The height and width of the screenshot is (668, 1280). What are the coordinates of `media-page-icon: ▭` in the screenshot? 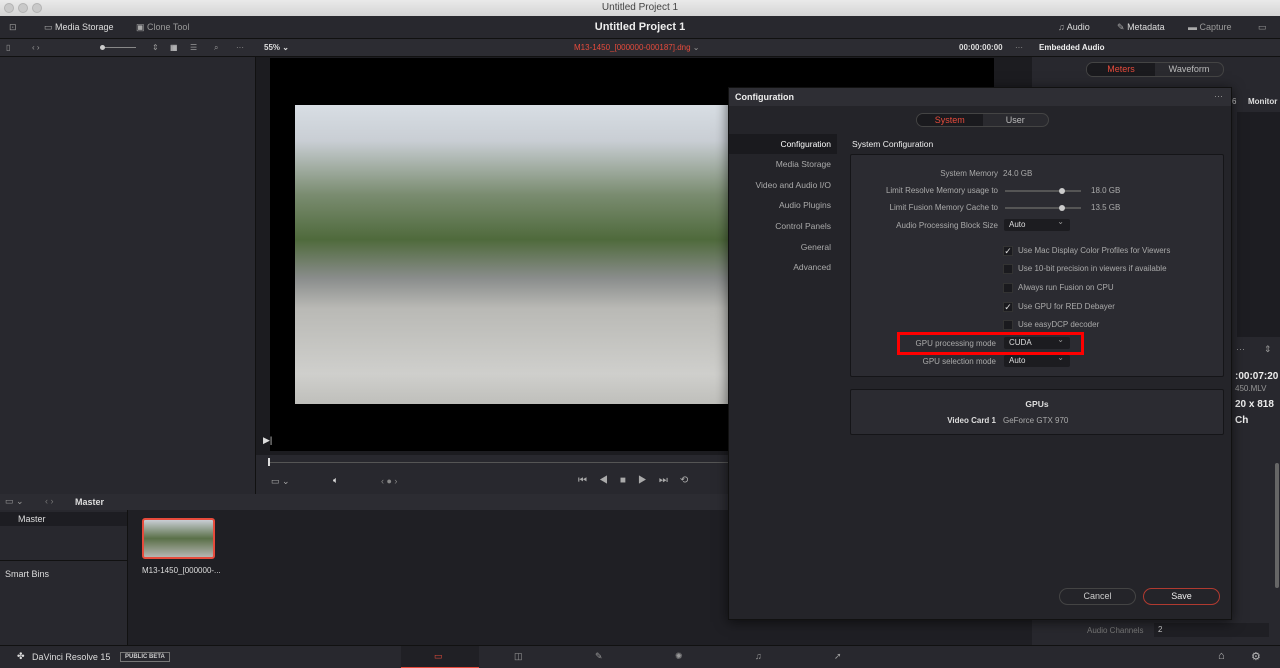 It's located at (438, 656).